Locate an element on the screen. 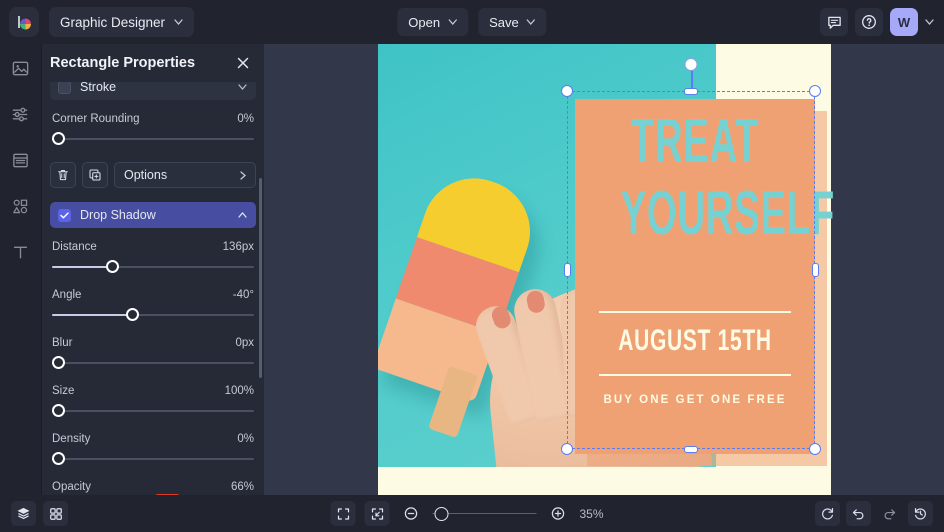  blur-value: 0px is located at coordinates (244, 343).